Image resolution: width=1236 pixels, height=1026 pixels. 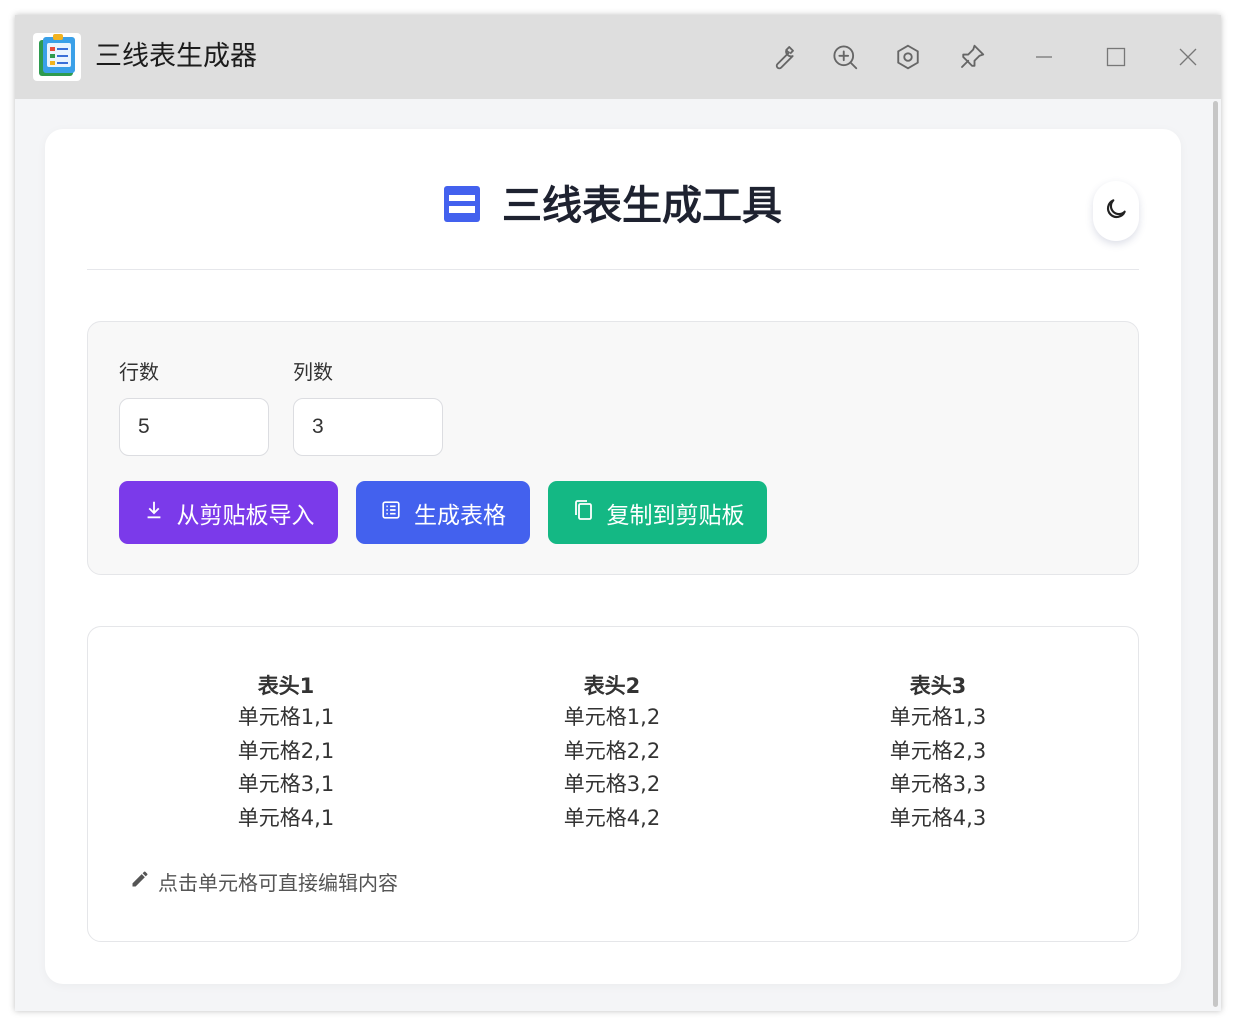 I want to click on table-cell: 单元格3,2, so click(x=612, y=785).